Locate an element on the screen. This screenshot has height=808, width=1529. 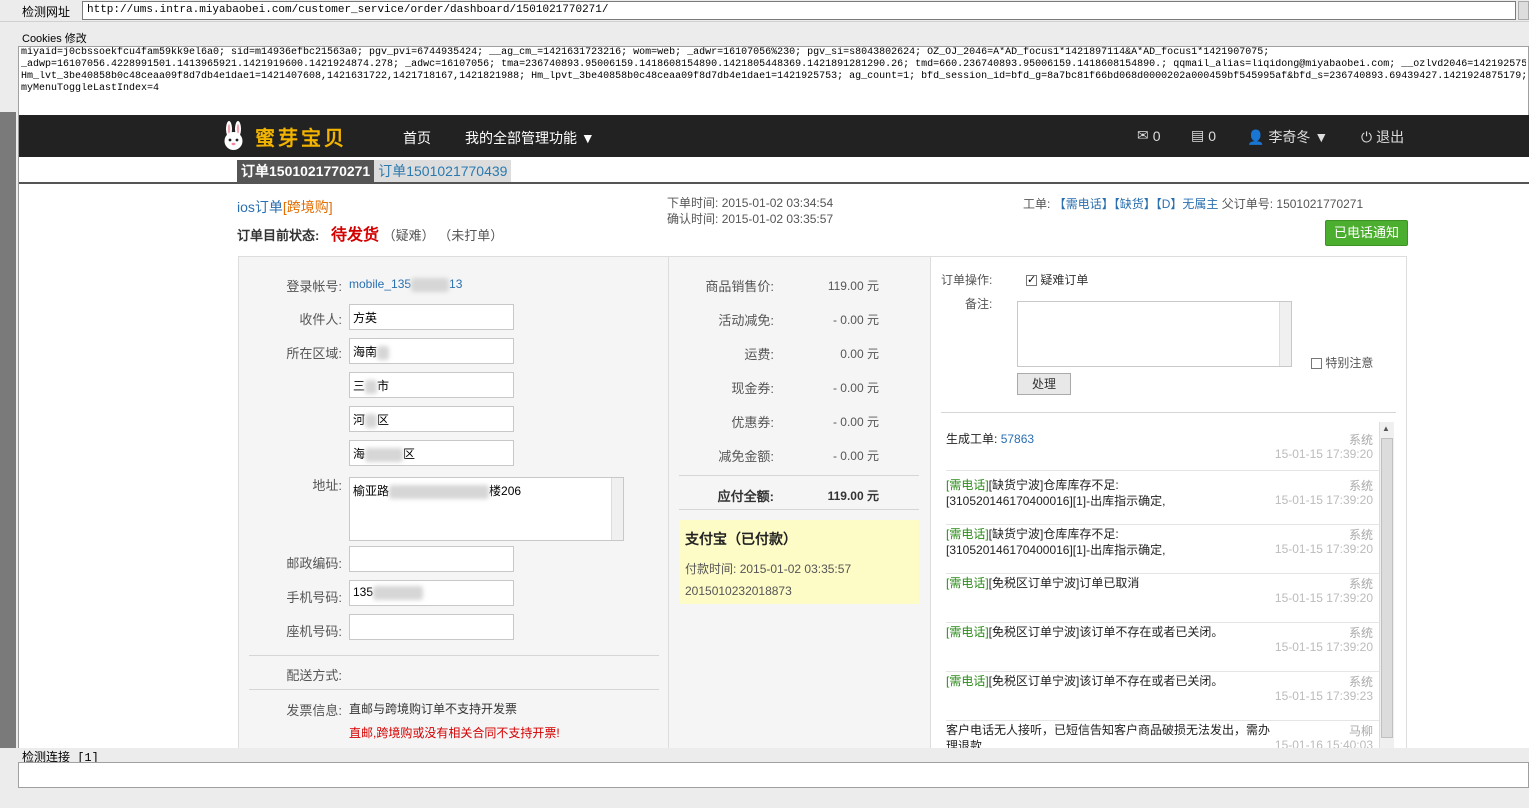
address-suffix: 楼206 is located at coordinates (505, 491).